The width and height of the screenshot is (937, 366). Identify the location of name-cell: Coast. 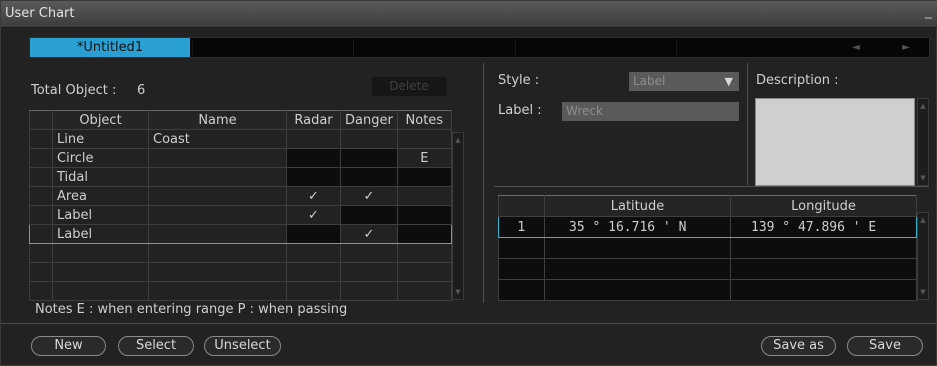
(217, 139).